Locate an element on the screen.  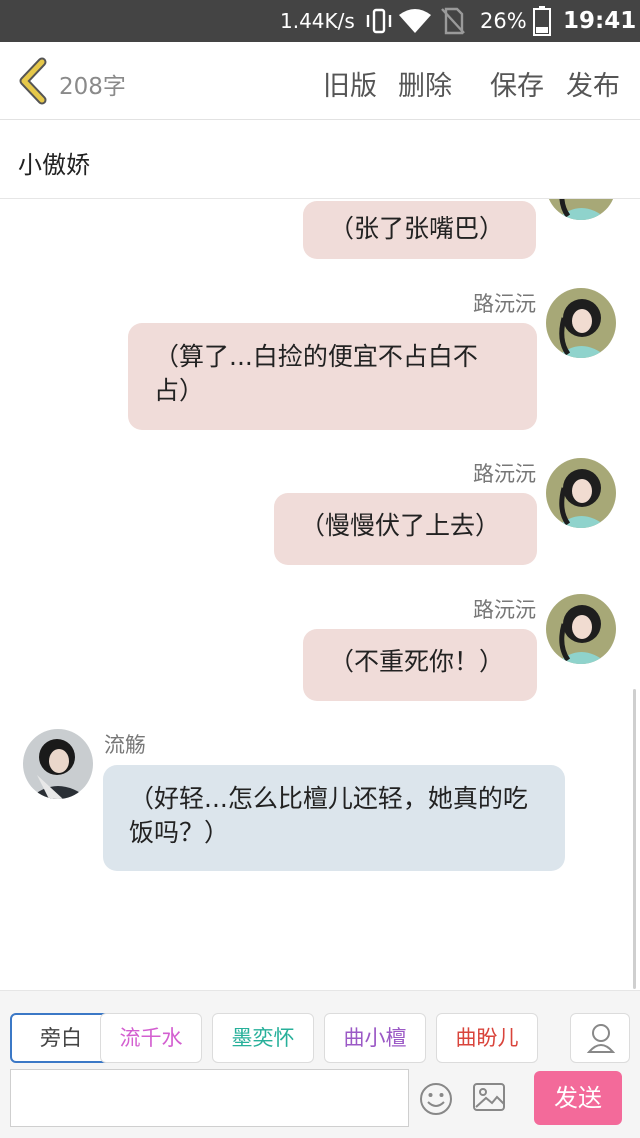
role-chip: 曲盼儿 is located at coordinates (487, 1038).